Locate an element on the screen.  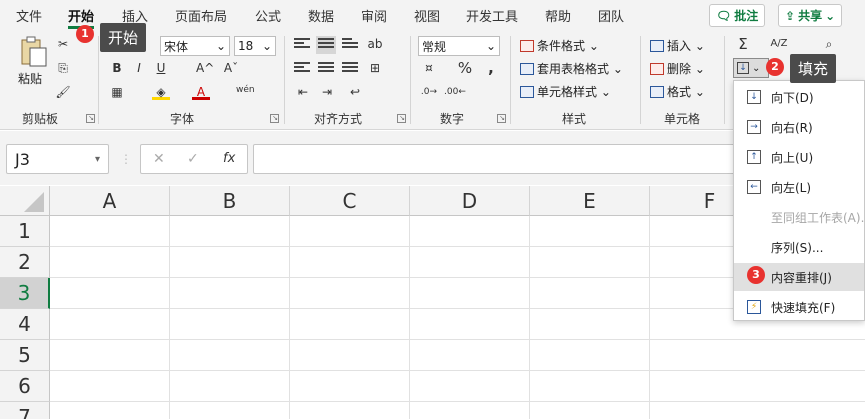
splitter-handle: ⋮ is located at coordinates (126, 159).